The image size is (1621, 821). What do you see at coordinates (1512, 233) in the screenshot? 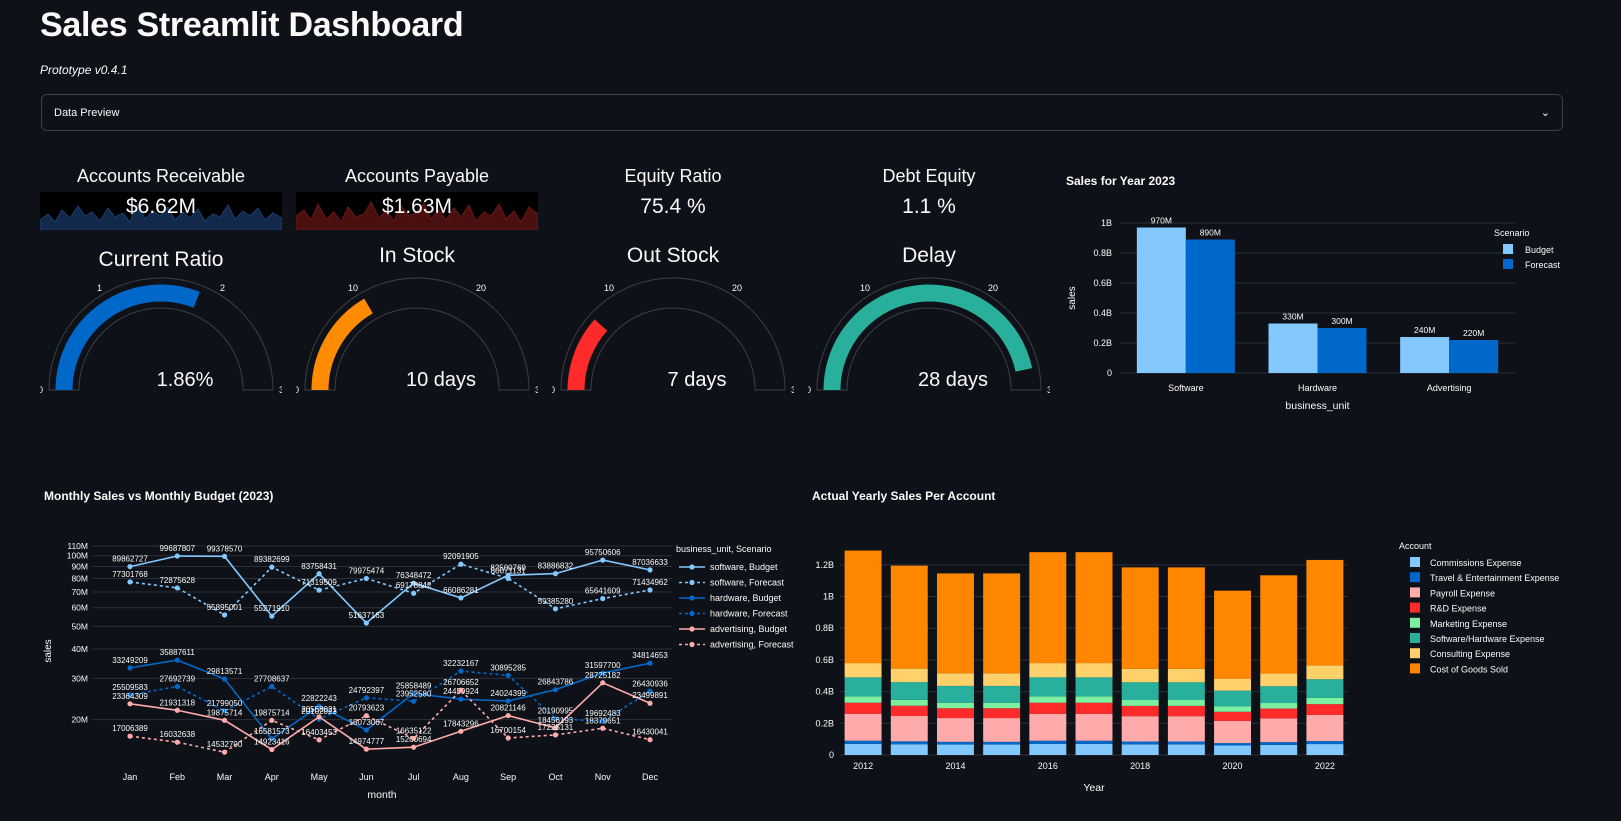
I see `legend-title: Scenario` at bounding box center [1512, 233].